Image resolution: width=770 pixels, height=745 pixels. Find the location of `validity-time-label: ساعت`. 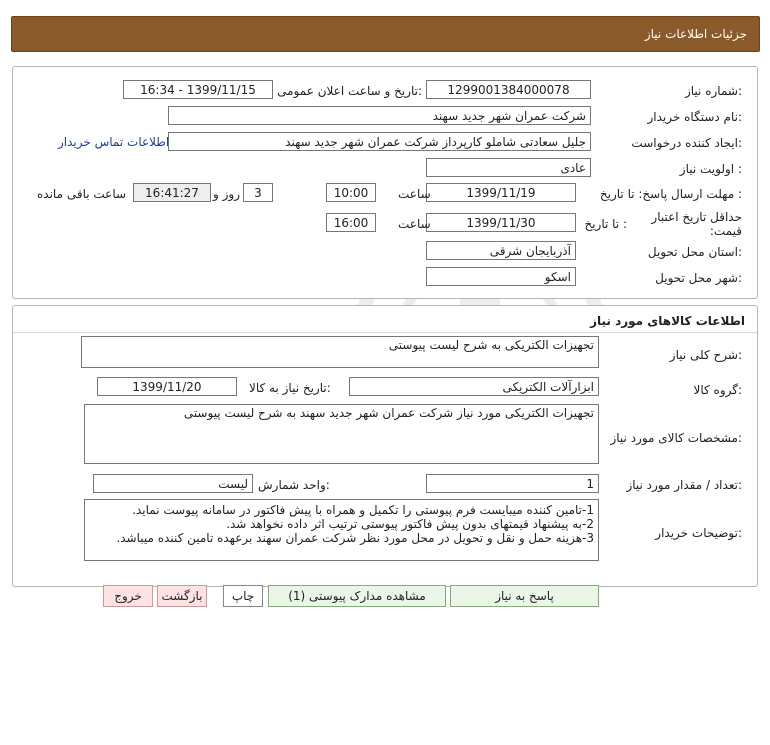

validity-time-label: ساعت is located at coordinates (414, 224).